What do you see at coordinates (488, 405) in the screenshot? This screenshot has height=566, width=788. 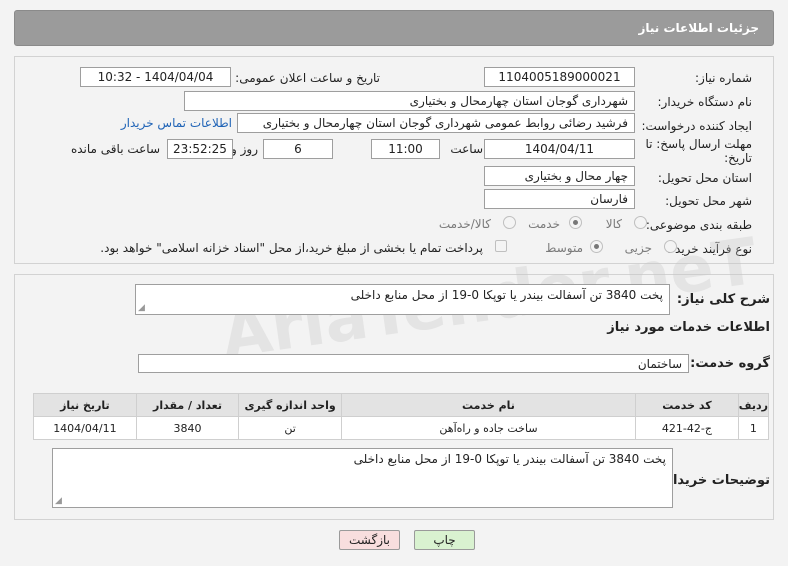 I see `col-service-name: نام خدمت` at bounding box center [488, 405].